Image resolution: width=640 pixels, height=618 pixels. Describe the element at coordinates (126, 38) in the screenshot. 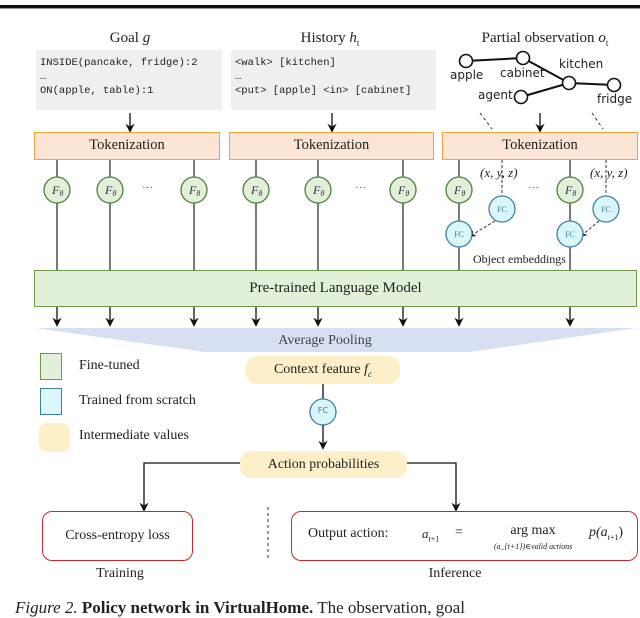

I see `goal-title-text: Goal` at that location.